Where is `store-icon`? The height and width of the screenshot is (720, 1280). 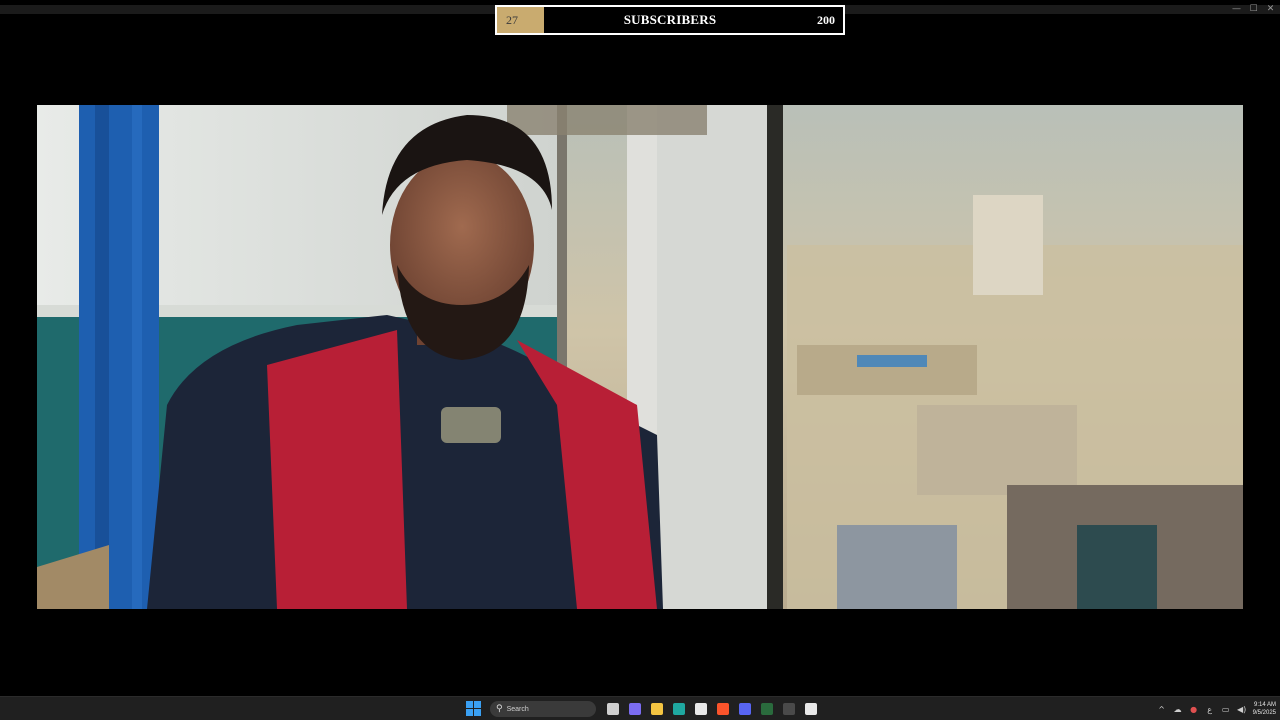 store-icon is located at coordinates (701, 709).